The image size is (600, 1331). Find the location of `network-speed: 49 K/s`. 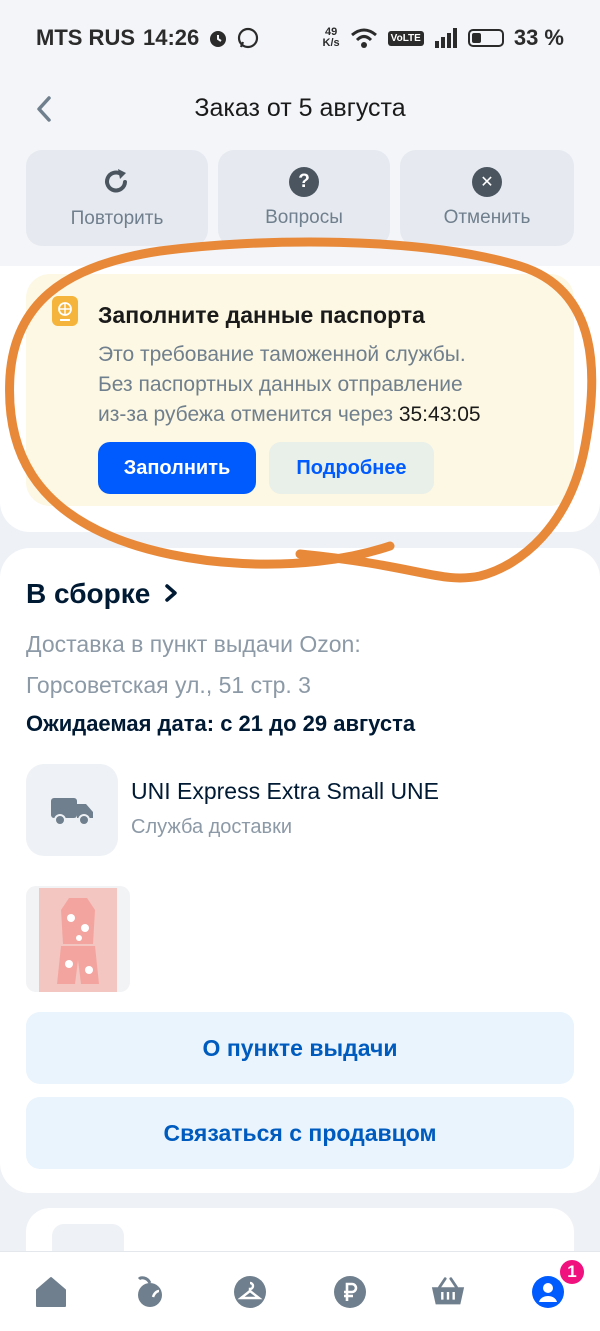

network-speed: 49 K/s is located at coordinates (331, 37).